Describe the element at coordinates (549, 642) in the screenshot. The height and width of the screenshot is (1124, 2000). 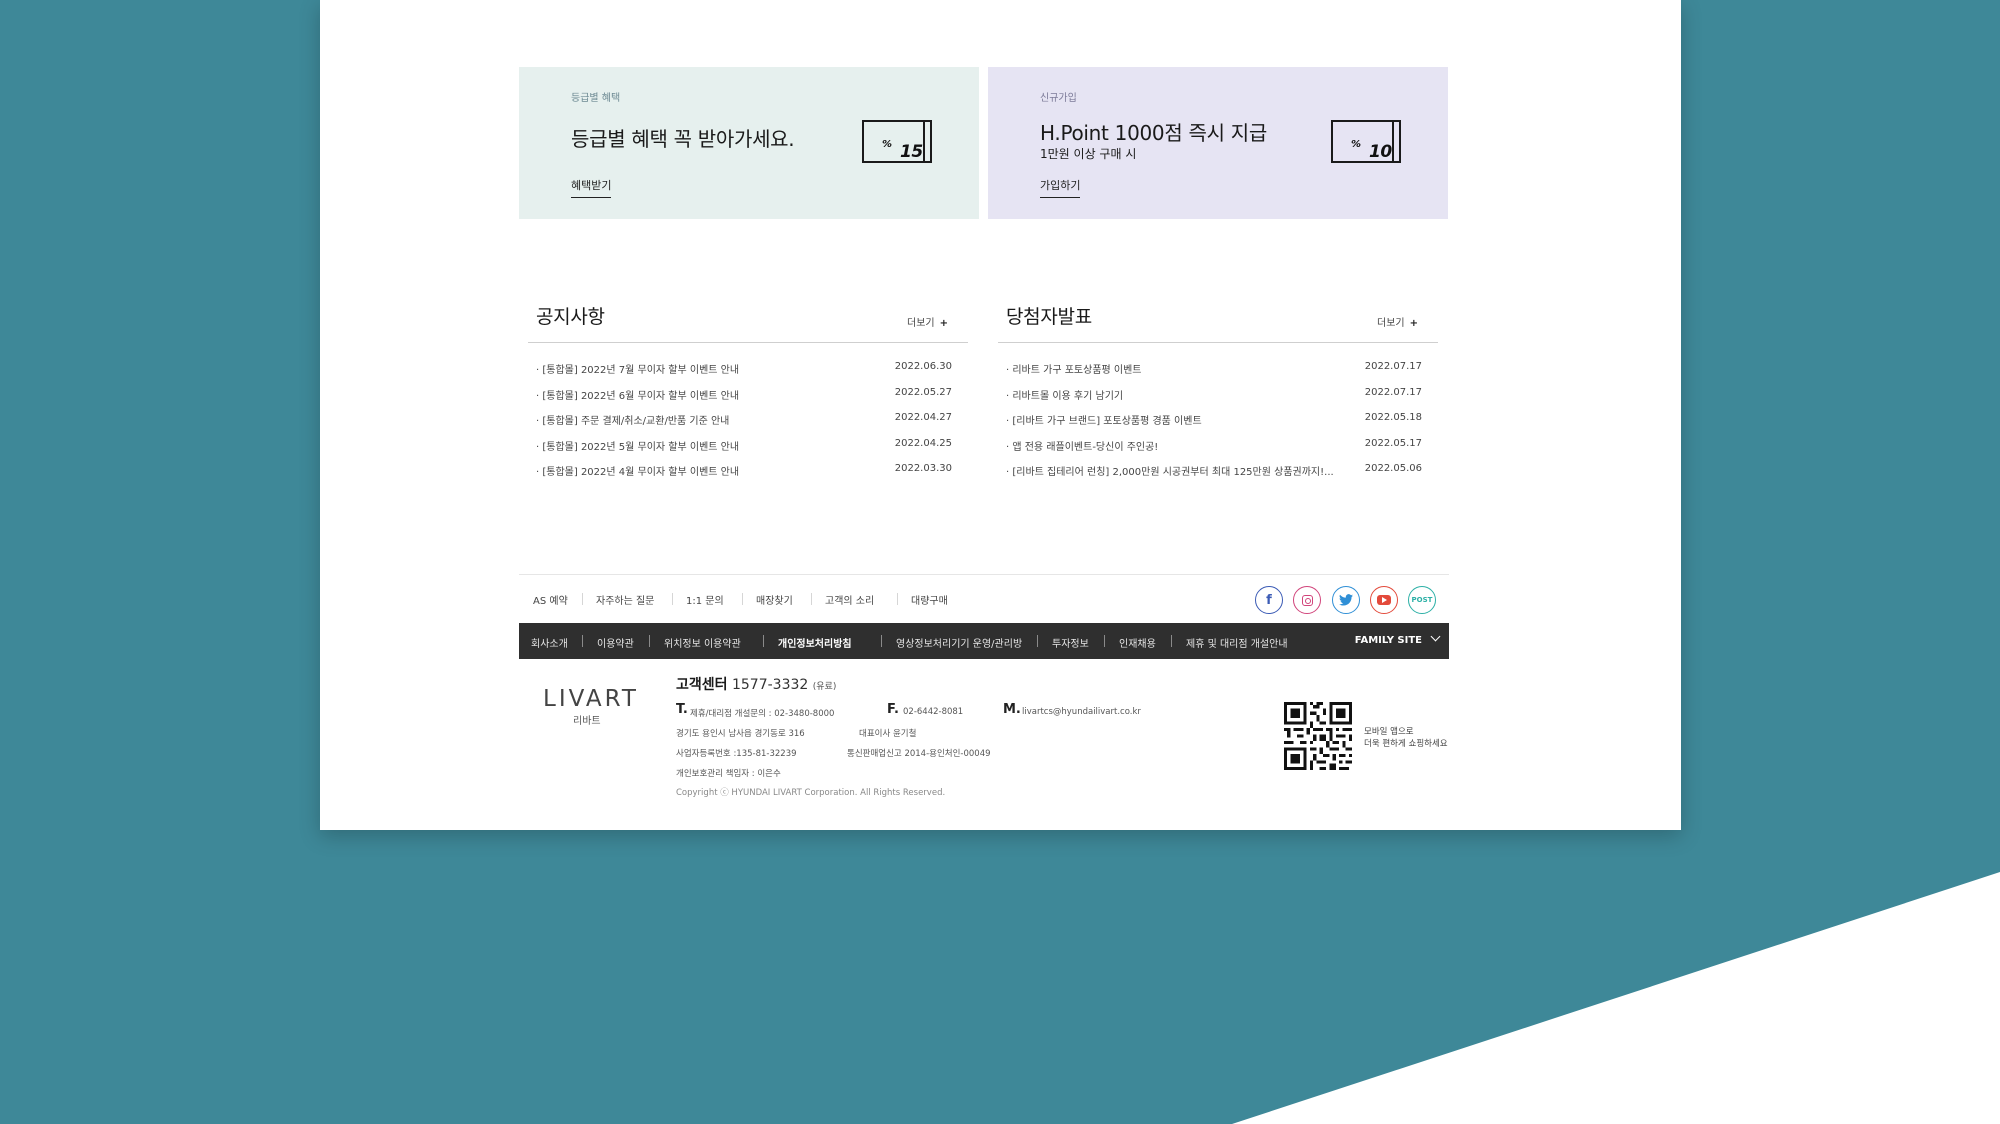
I see `bar-link-company: 회사소개` at that location.